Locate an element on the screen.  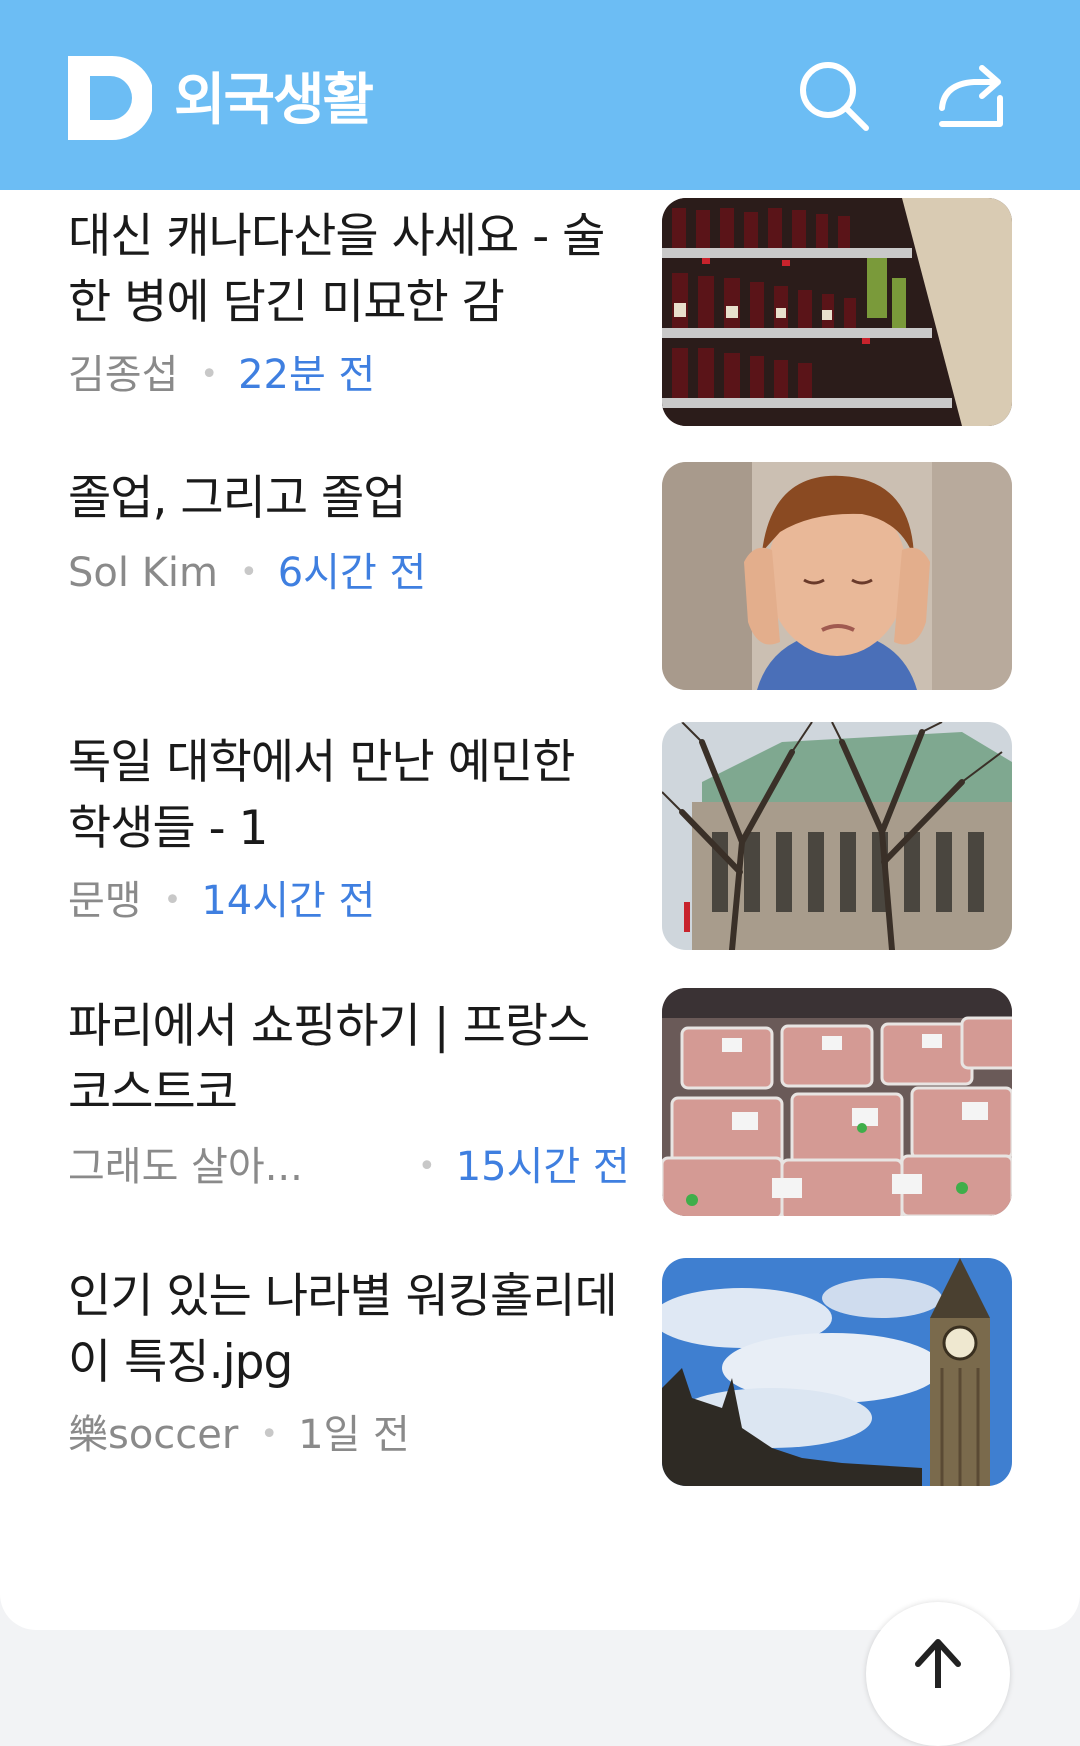
article-time: 22분 전 is located at coordinates (307, 375).